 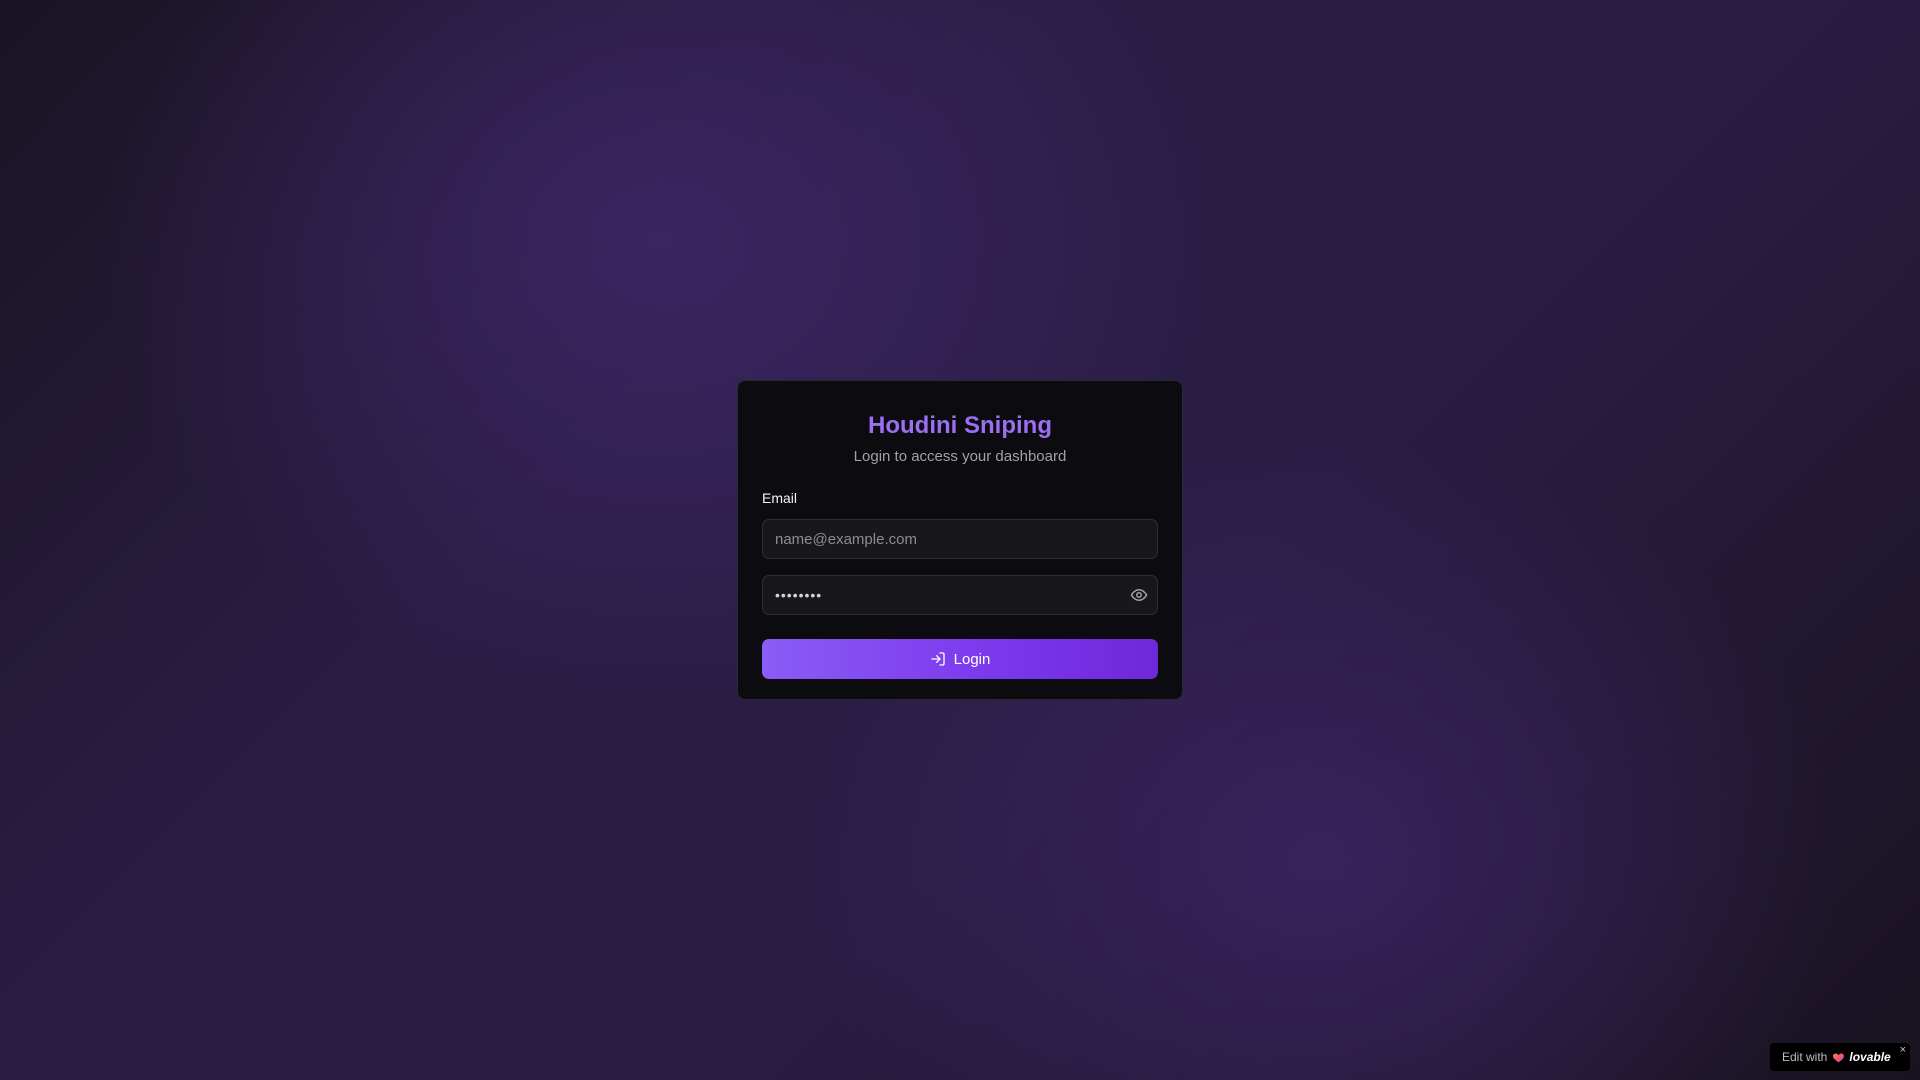 What do you see at coordinates (938, 659) in the screenshot?
I see `log-in-icon` at bounding box center [938, 659].